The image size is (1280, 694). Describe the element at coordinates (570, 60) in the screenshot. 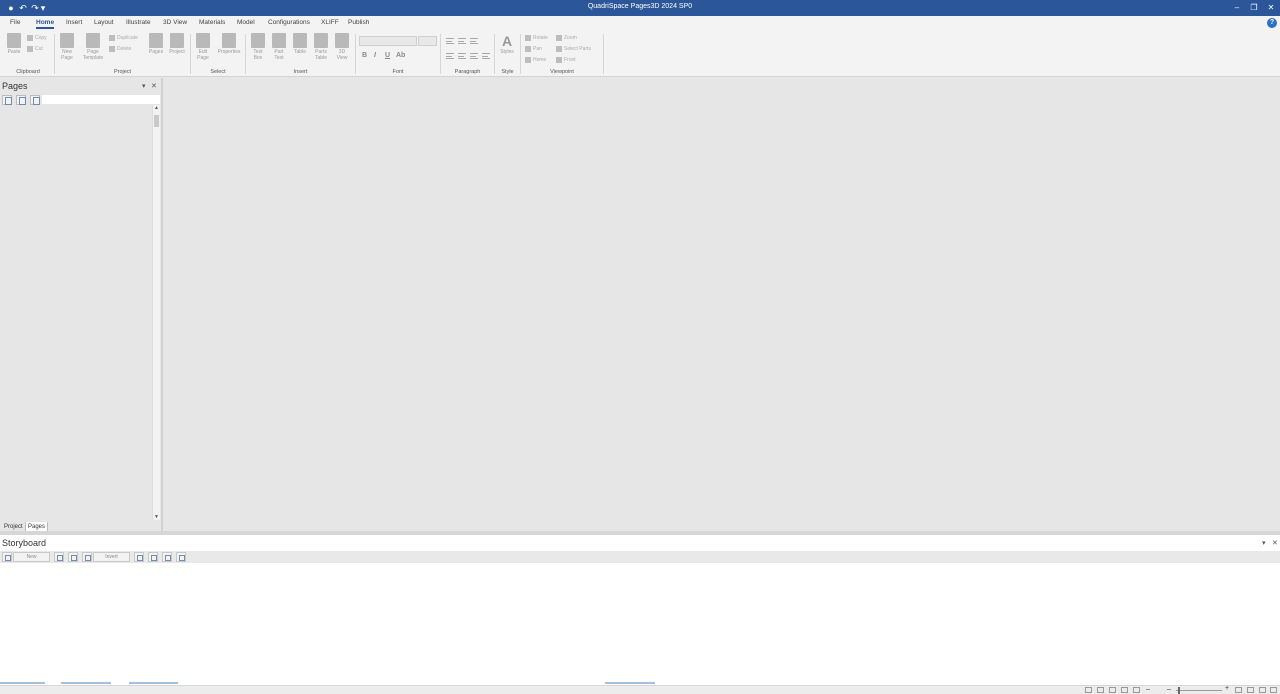

I see `front-label: Front` at that location.